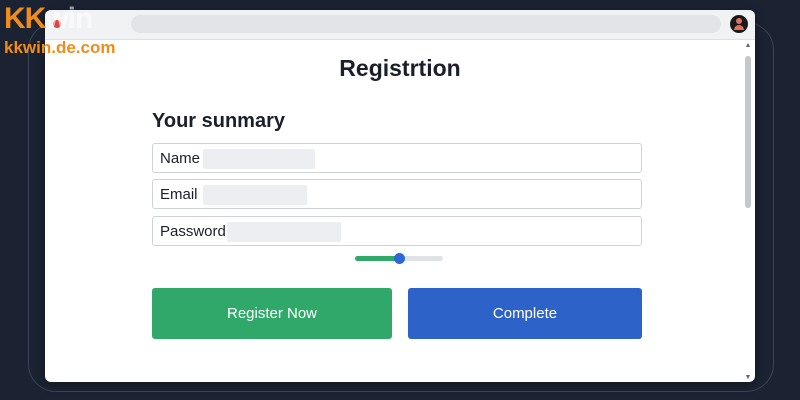 The image size is (800, 400). What do you see at coordinates (60, 47) in the screenshot?
I see `logo-site-url: kkwin.de.com` at bounding box center [60, 47].